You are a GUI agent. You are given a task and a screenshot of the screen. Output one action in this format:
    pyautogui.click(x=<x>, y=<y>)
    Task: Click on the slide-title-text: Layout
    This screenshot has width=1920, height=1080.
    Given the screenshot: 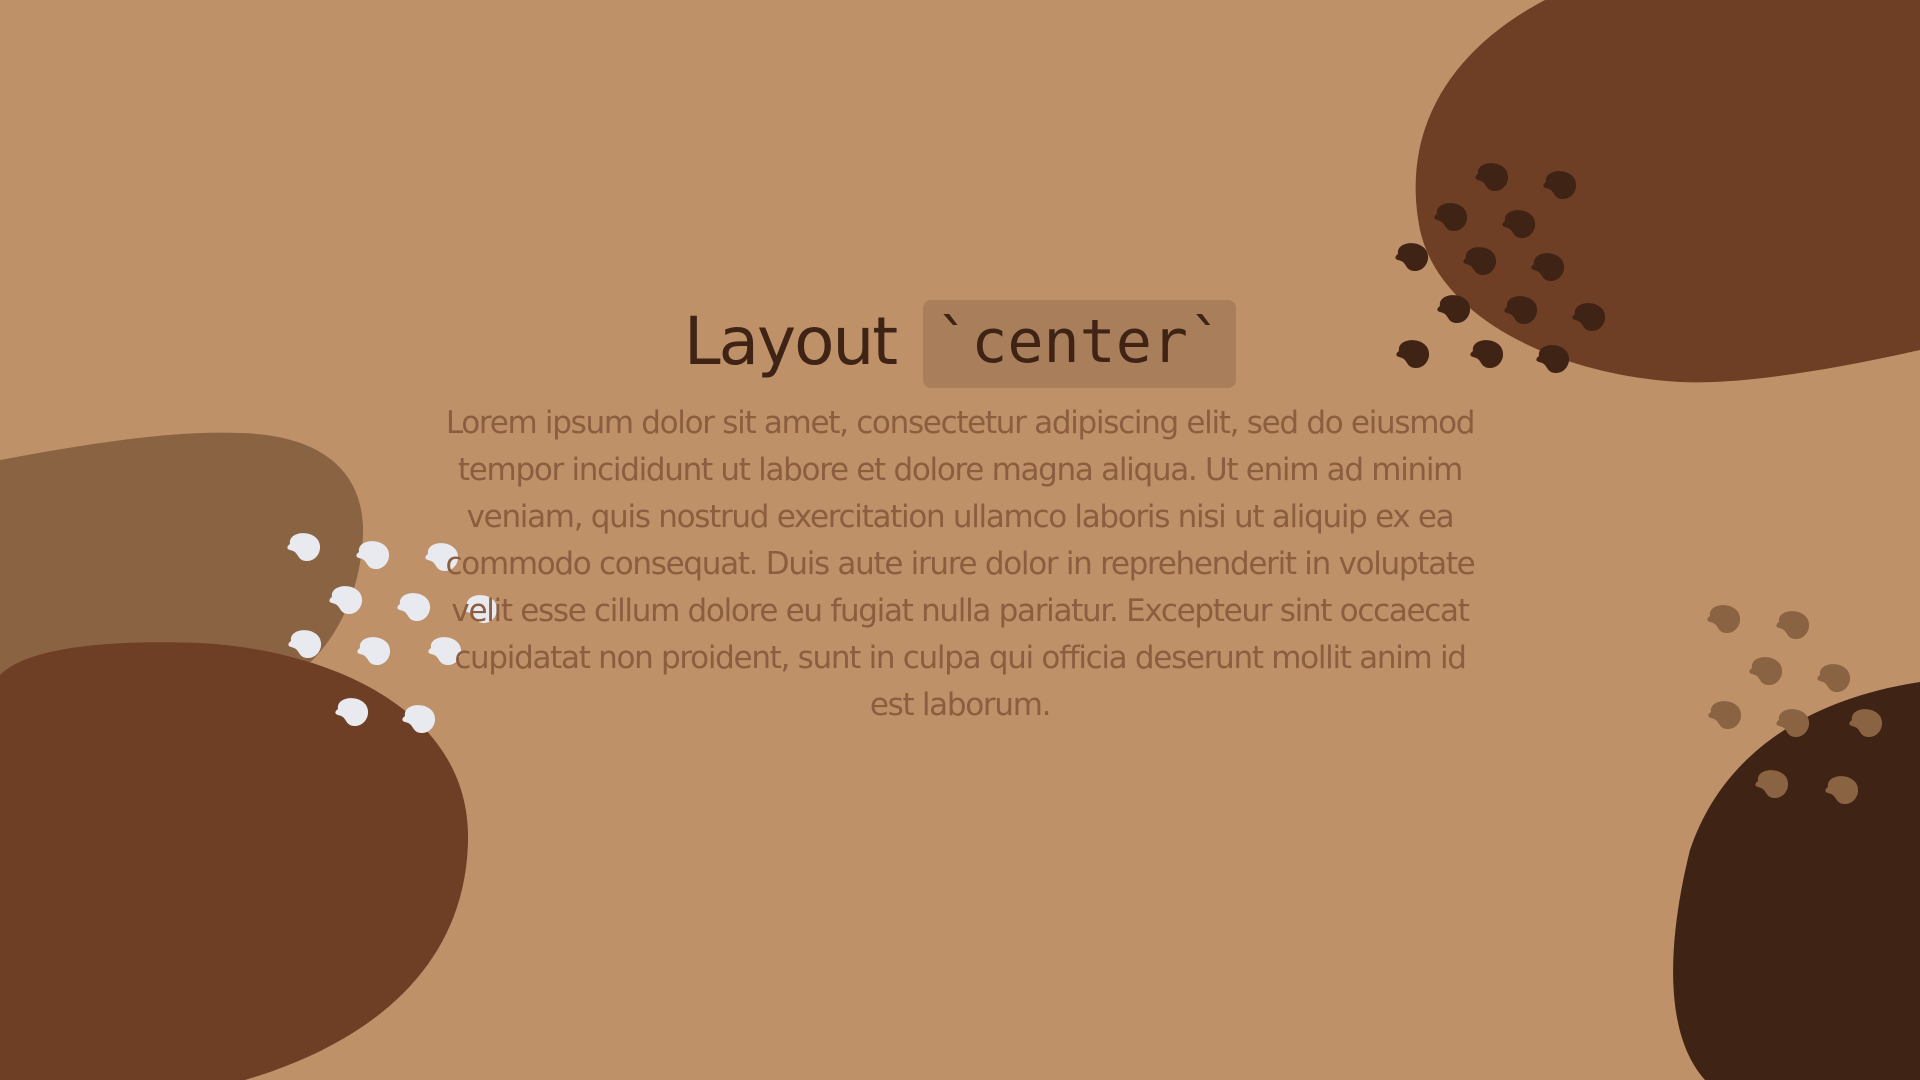 What is the action you would take?
    pyautogui.click(x=790, y=341)
    